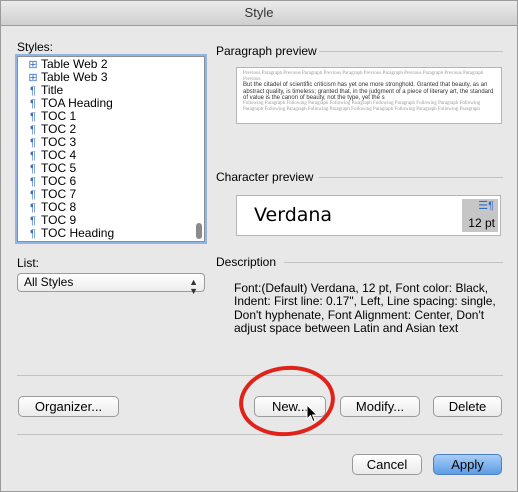  What do you see at coordinates (59, 181) in the screenshot?
I see `style-list-item-label: TOC 6` at bounding box center [59, 181].